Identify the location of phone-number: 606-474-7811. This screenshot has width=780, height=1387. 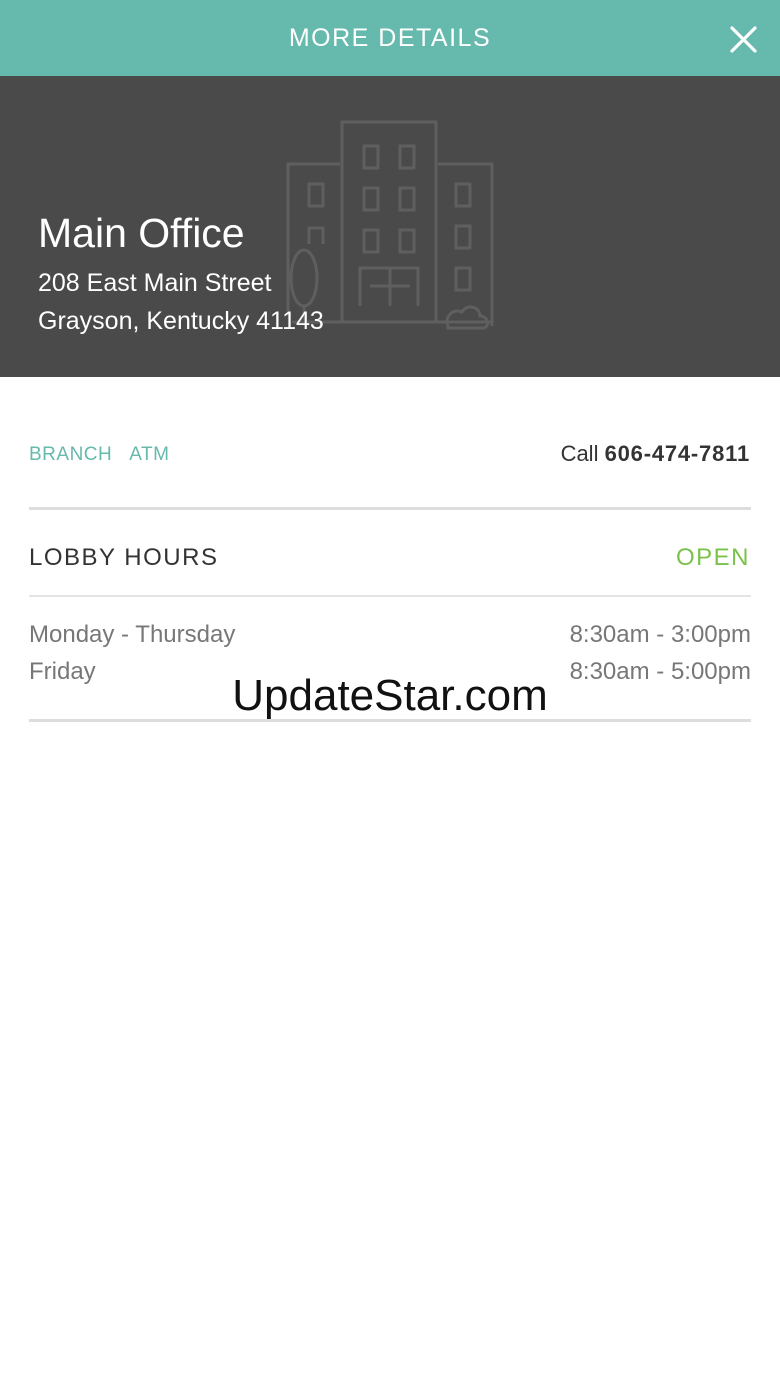
(677, 453).